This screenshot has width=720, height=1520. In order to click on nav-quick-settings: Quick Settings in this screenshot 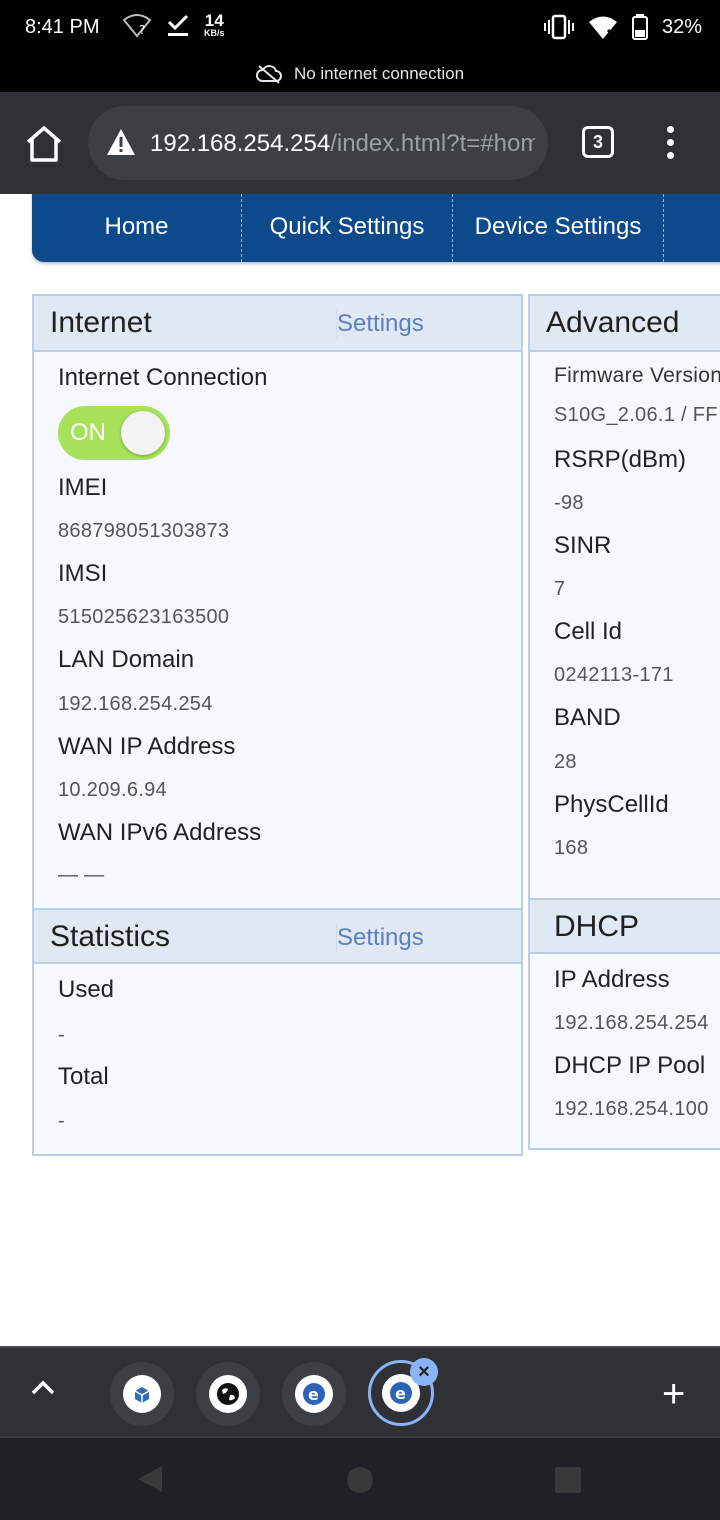, I will do `click(347, 228)`.